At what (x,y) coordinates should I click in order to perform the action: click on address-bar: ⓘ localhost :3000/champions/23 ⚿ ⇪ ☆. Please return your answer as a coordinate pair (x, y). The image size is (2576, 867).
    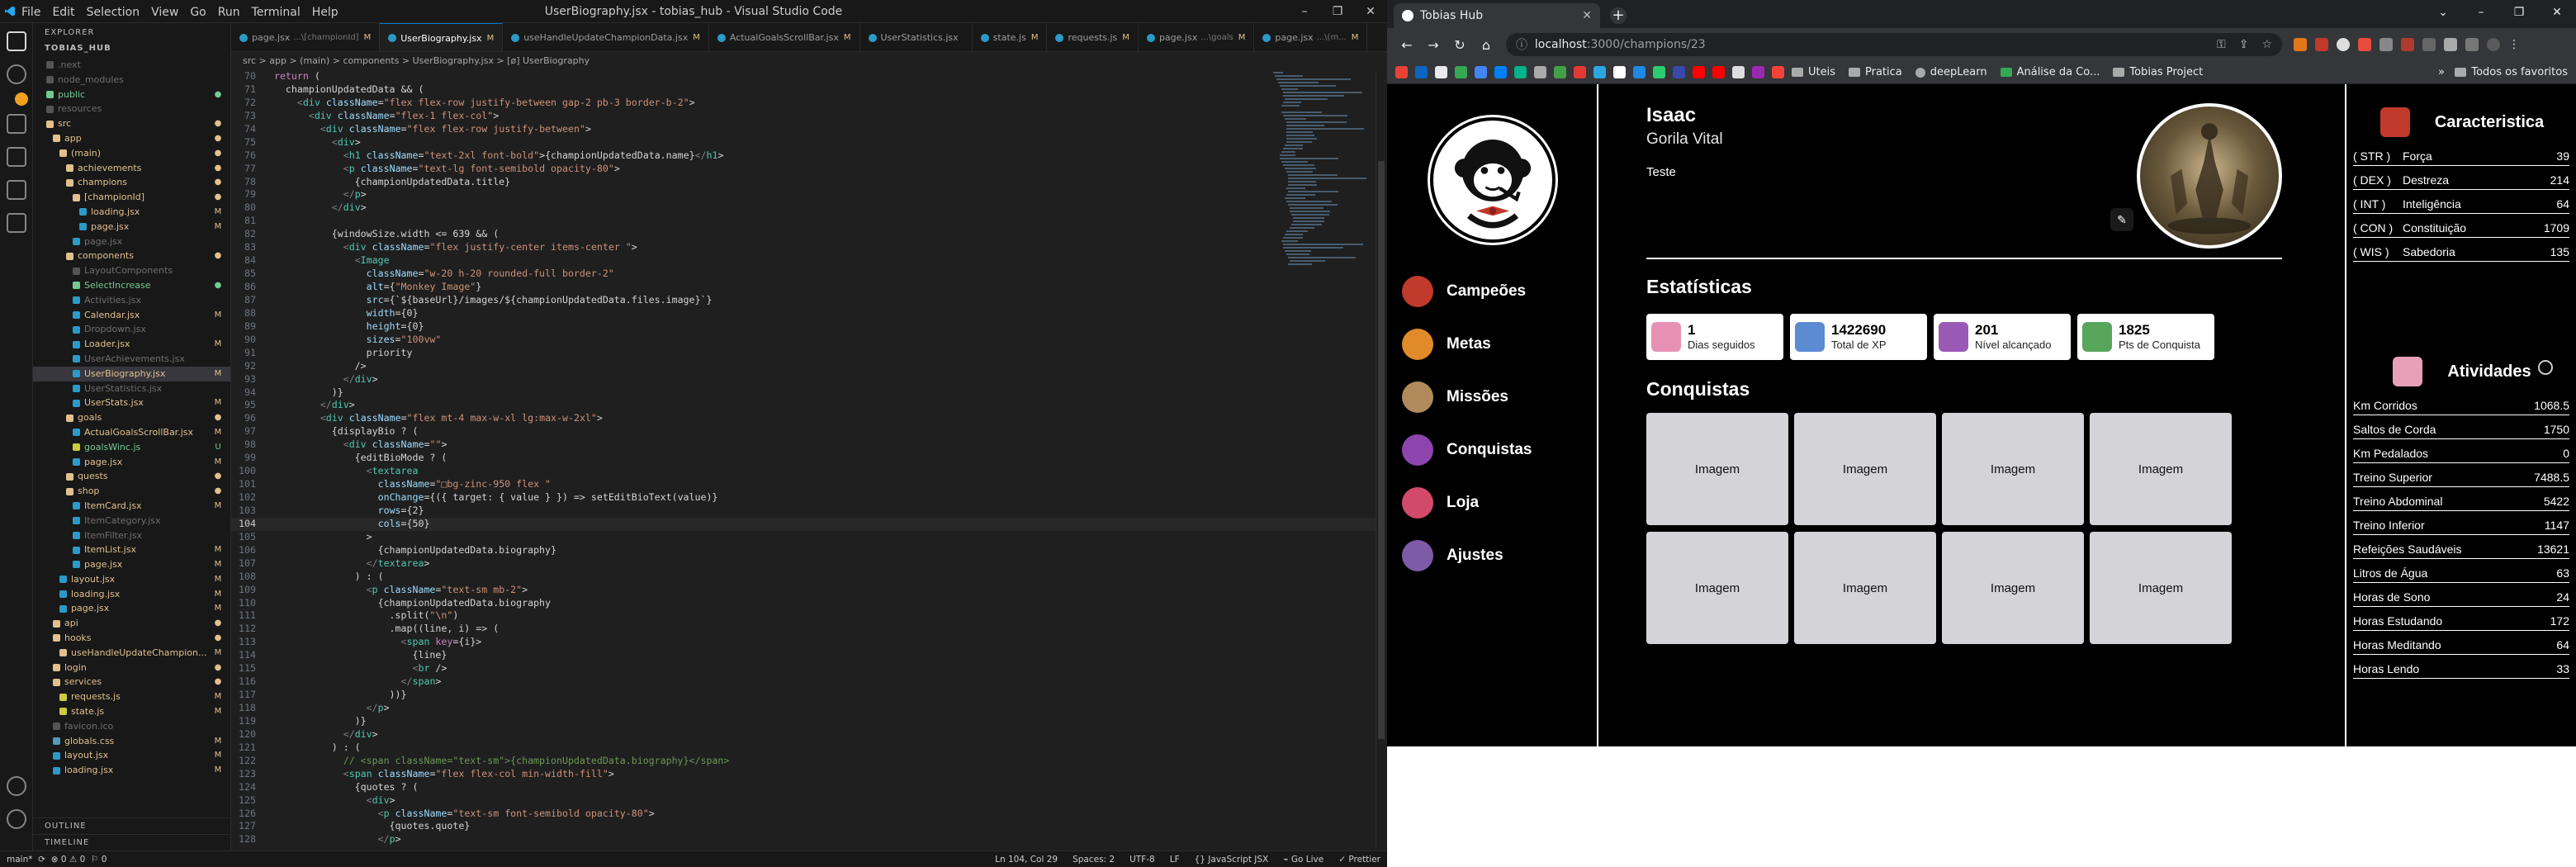
    Looking at the image, I should click on (1894, 44).